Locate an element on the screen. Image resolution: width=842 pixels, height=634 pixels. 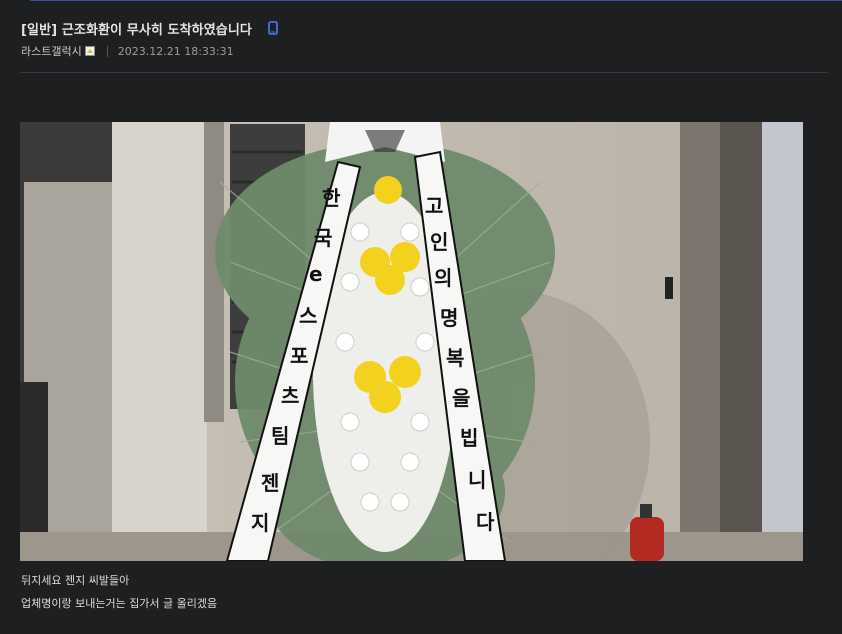
post-body-line: 업체명이랑 보내는거는 집가서 글 올리겠음 is located at coordinates (119, 603).